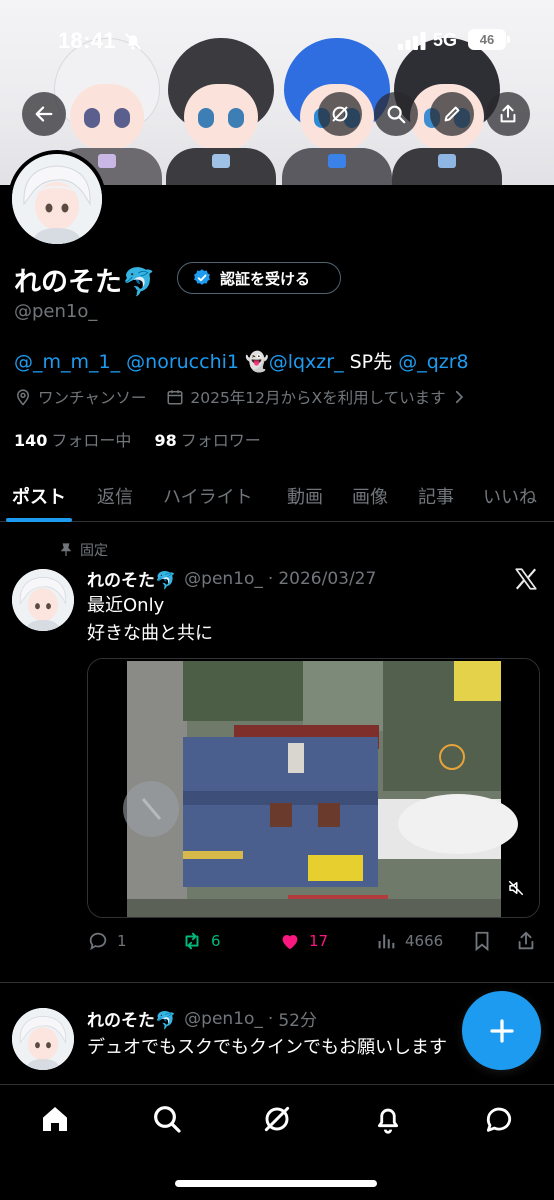 The image size is (554, 1200). I want to click on get-verified-button: 認証を受ける, so click(259, 278).